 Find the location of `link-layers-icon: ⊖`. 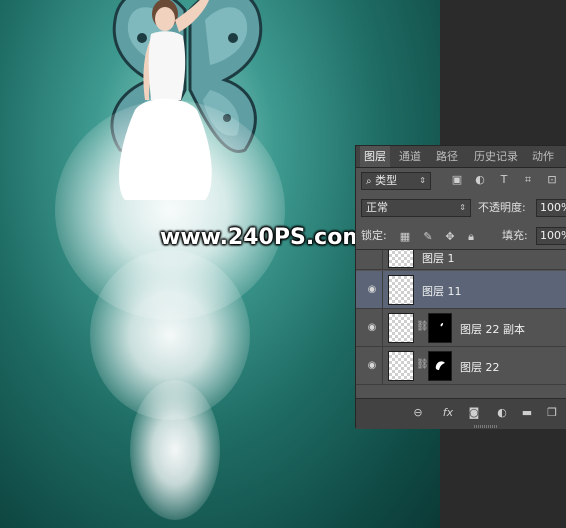

link-layers-icon: ⊖ is located at coordinates (418, 413).